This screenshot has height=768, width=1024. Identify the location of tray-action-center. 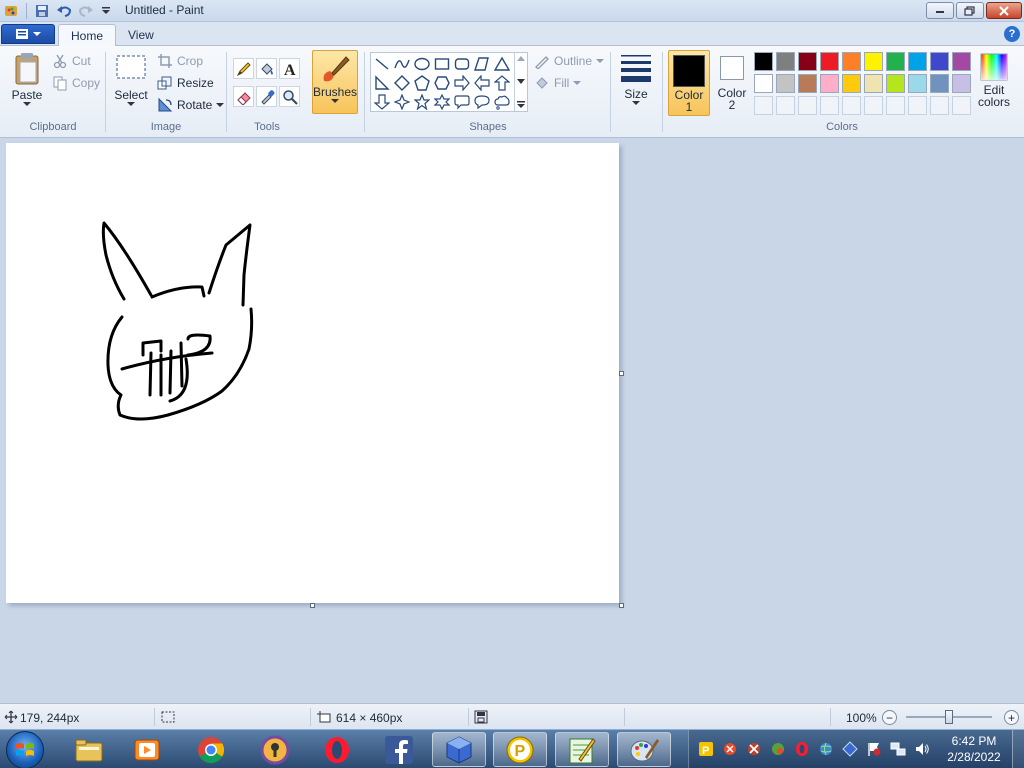
(874, 749).